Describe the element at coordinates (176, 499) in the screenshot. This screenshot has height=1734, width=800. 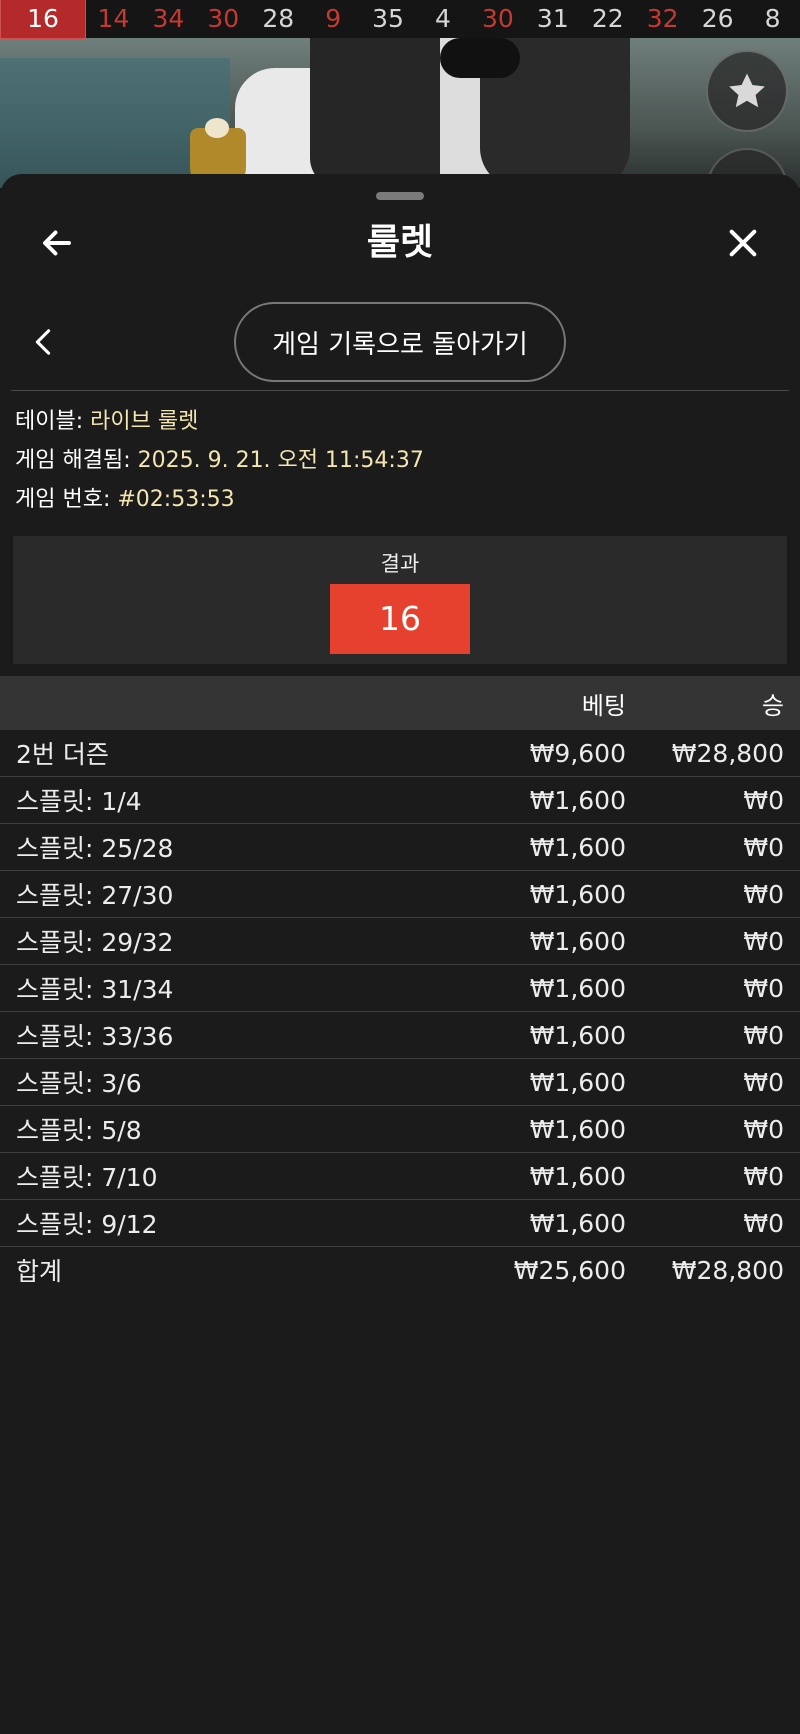
I see `game-number-value: #02:53:53` at that location.